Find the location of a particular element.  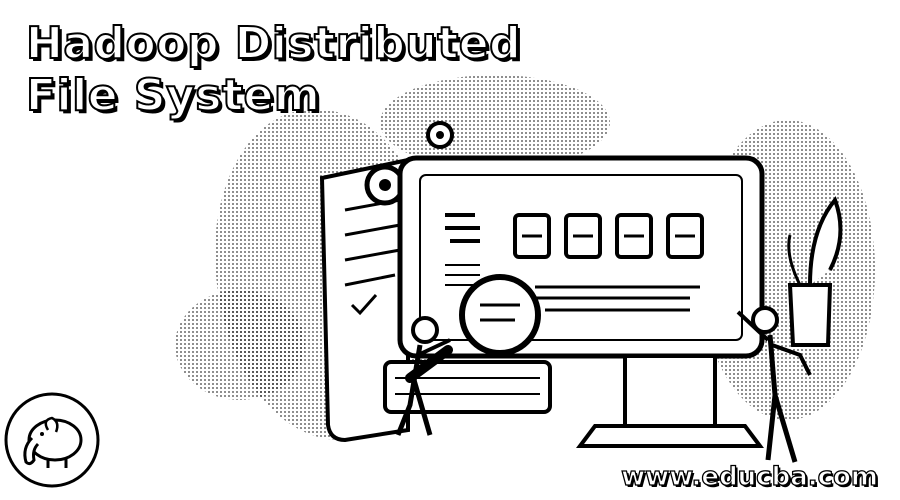

title-line-2: File System is located at coordinates (173, 95).